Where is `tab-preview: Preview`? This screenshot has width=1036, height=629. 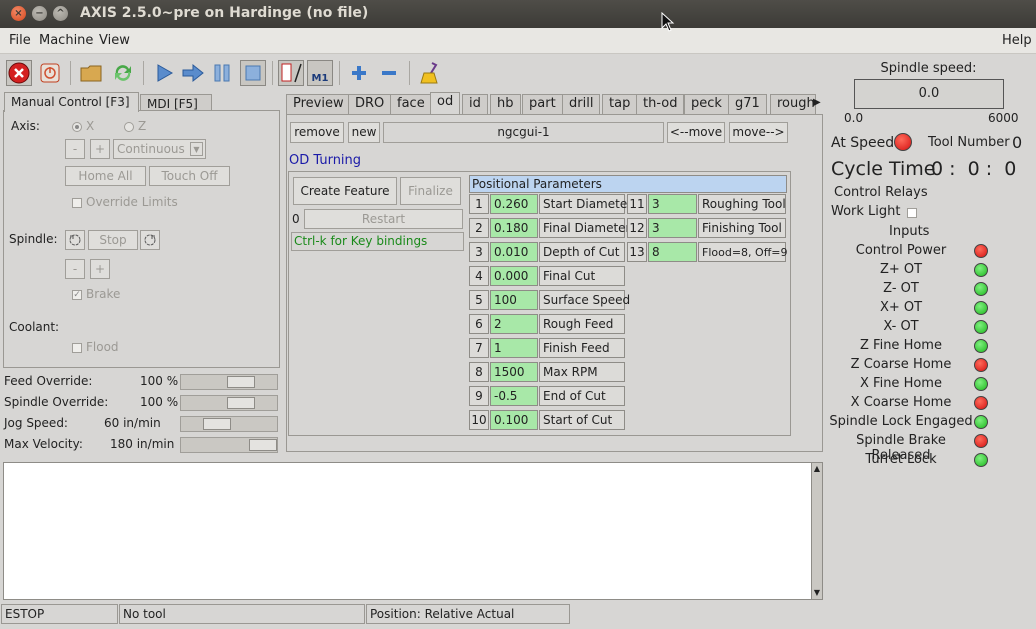 tab-preview: Preview is located at coordinates (318, 104).